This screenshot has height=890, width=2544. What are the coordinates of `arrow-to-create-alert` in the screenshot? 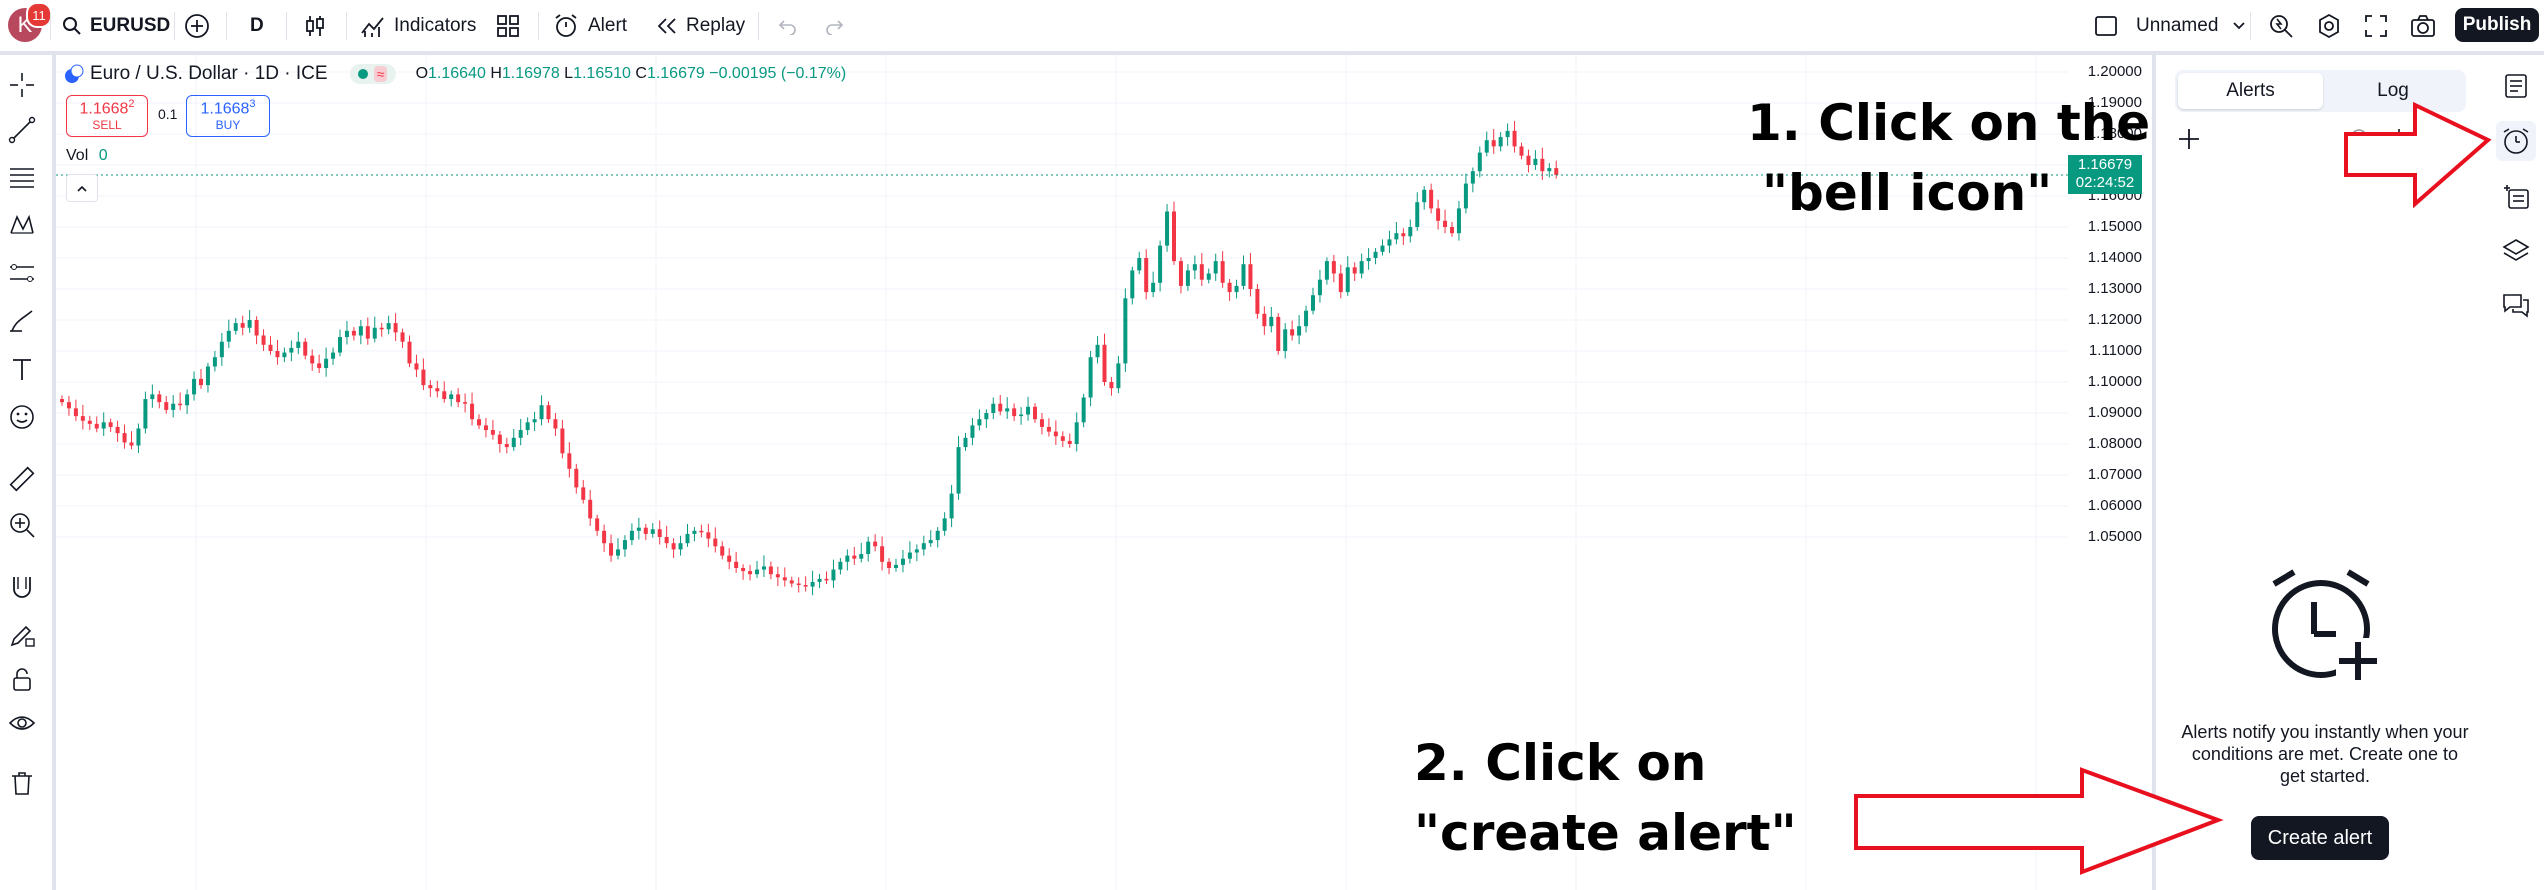 It's located at (2039, 821).